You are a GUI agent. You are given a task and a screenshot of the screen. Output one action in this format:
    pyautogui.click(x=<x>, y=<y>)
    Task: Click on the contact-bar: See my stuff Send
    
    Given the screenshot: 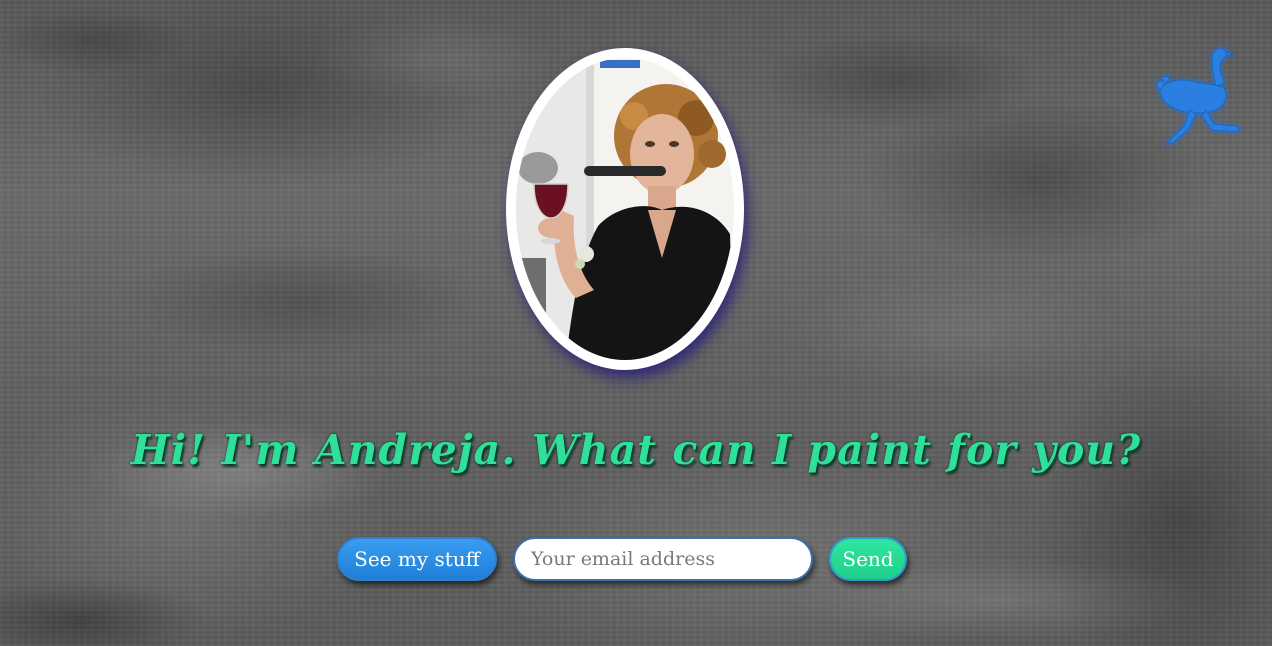 What is the action you would take?
    pyautogui.click(x=636, y=560)
    